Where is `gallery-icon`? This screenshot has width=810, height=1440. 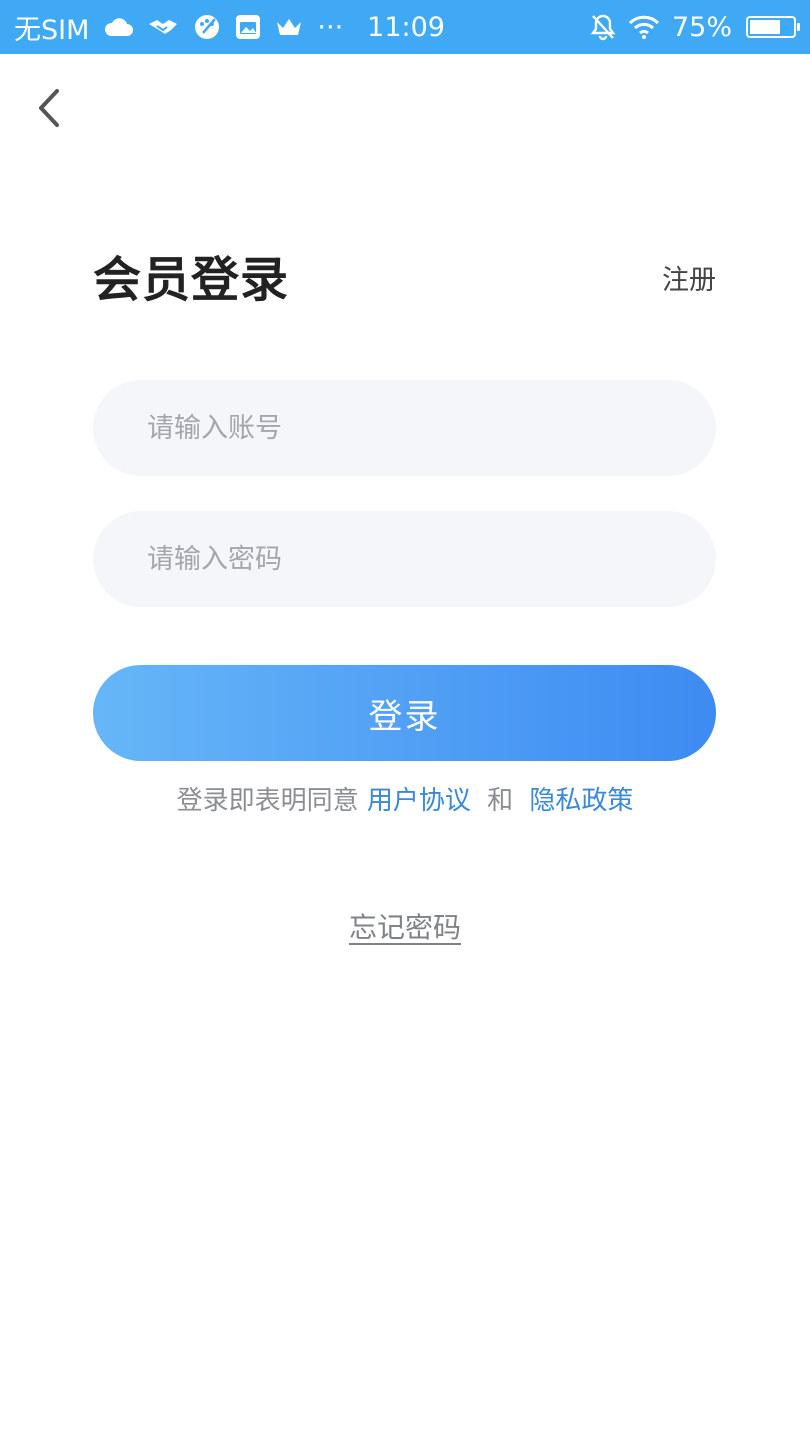 gallery-icon is located at coordinates (248, 27).